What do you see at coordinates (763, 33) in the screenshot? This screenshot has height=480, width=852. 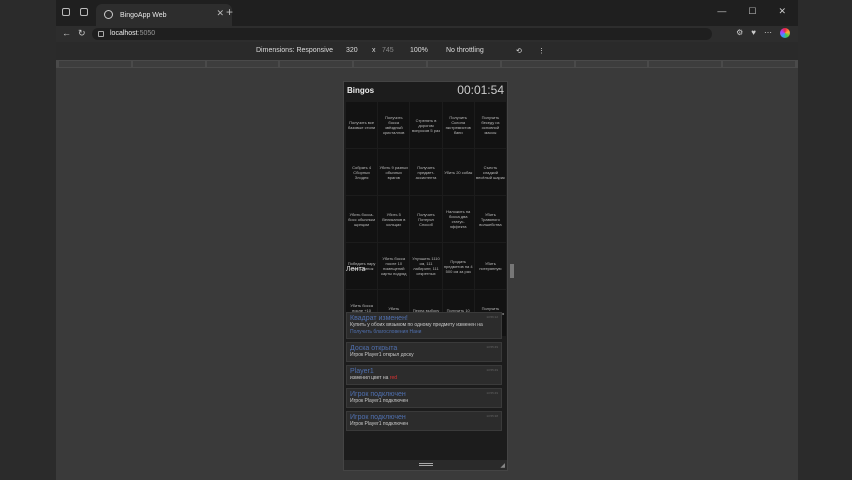 I see `toolbar-icons: ⚙ ♥ ⋯` at bounding box center [763, 33].